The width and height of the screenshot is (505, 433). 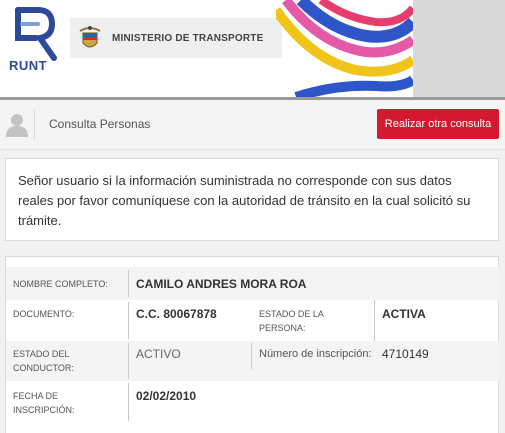 What do you see at coordinates (459, 48) in the screenshot?
I see `banner-side-panel` at bounding box center [459, 48].